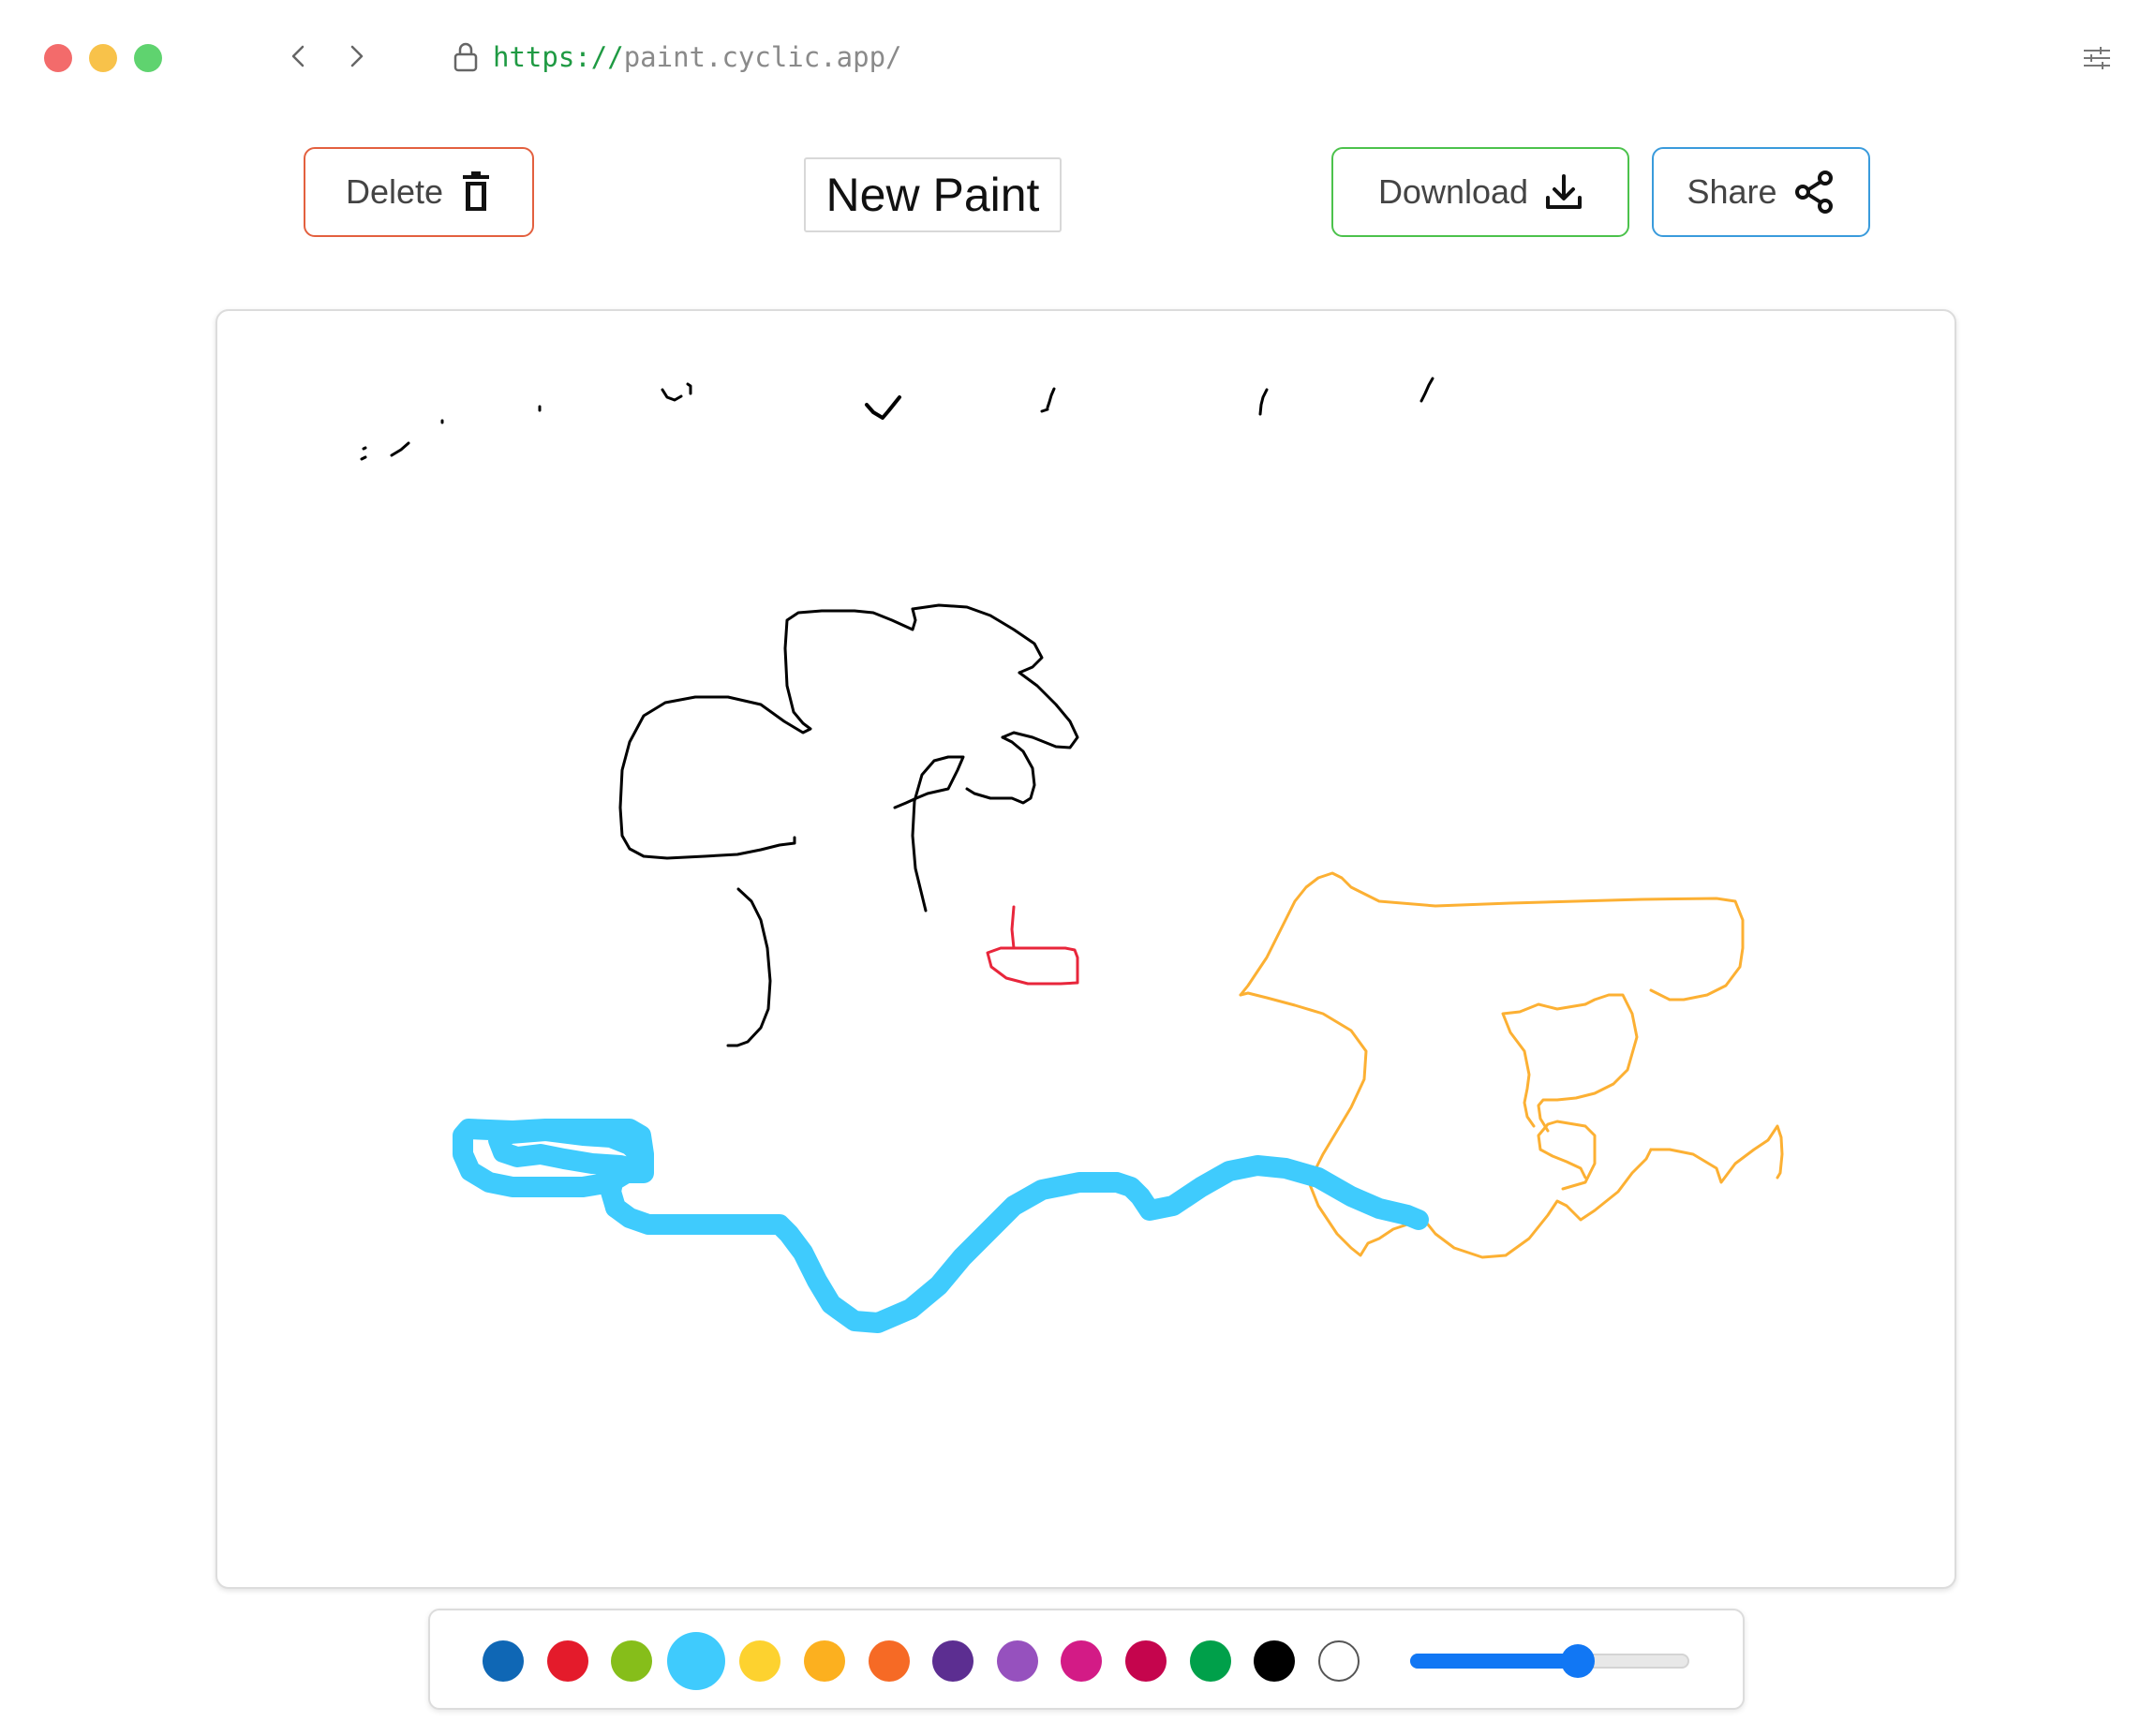  What do you see at coordinates (148, 58) in the screenshot?
I see `maximize-window-button` at bounding box center [148, 58].